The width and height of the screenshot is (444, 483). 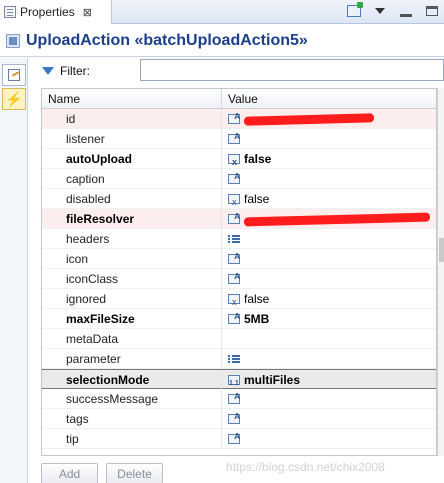 I want to click on property-value-text: false, so click(x=257, y=199).